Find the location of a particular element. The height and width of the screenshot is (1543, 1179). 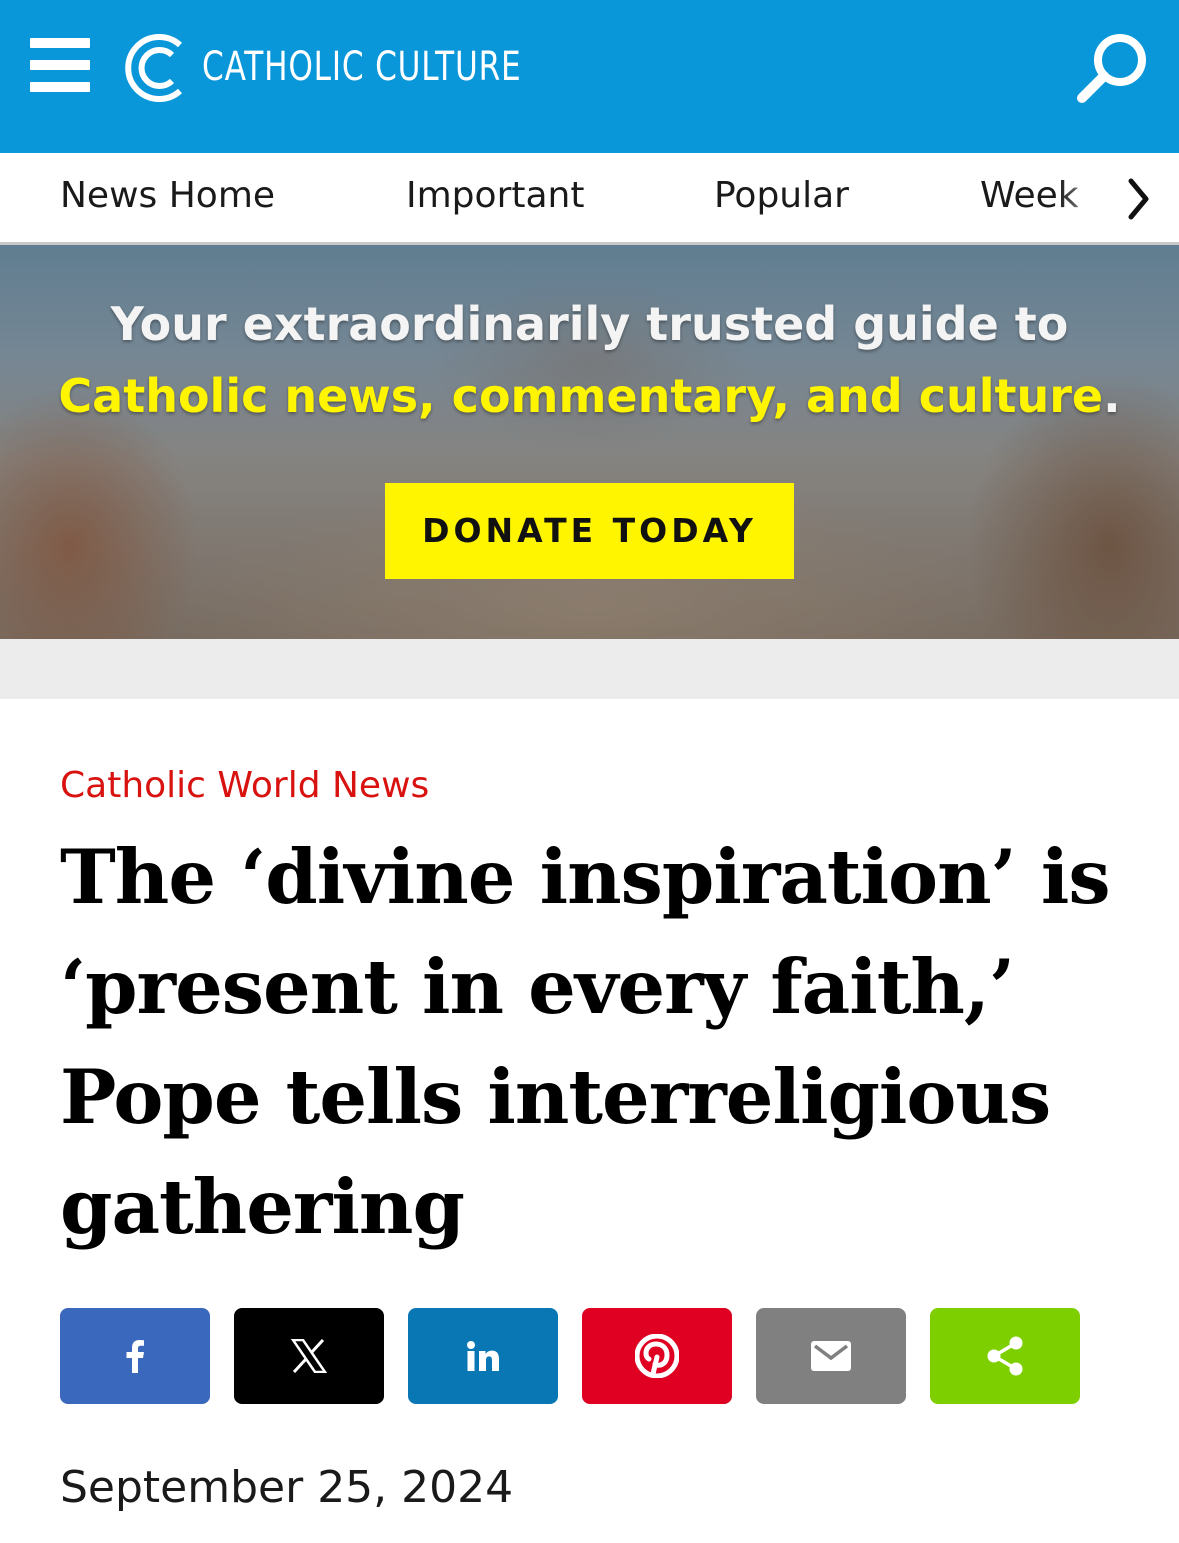

site-header: CATHOLIC CULTURE is located at coordinates (589, 76).